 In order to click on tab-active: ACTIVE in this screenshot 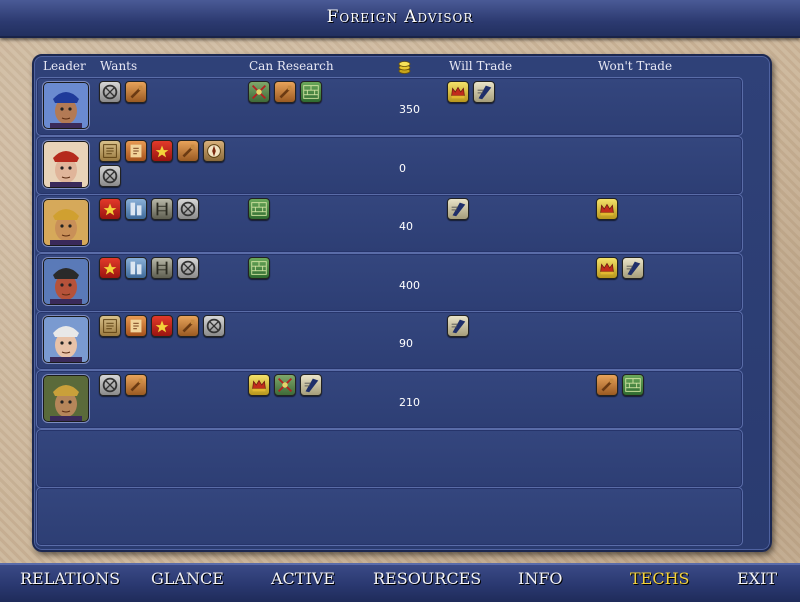, I will do `click(303, 578)`.